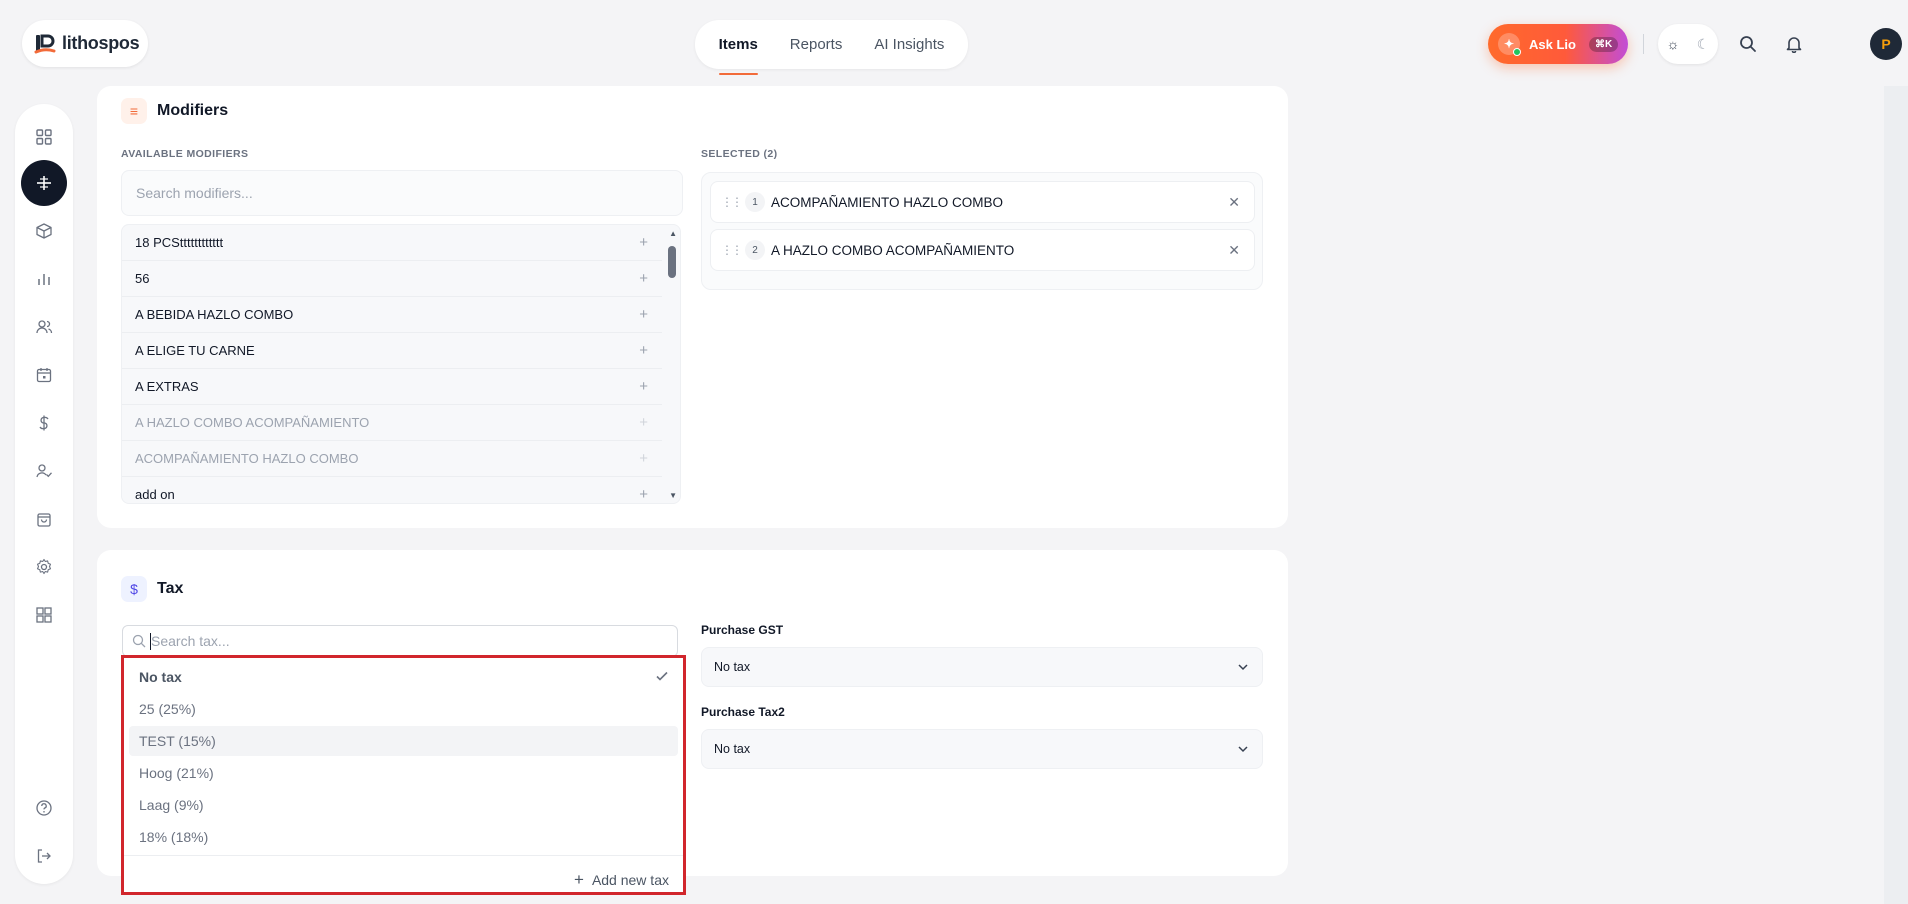 The width and height of the screenshot is (1908, 904). Describe the element at coordinates (44, 279) in the screenshot. I see `chart-icon` at that location.